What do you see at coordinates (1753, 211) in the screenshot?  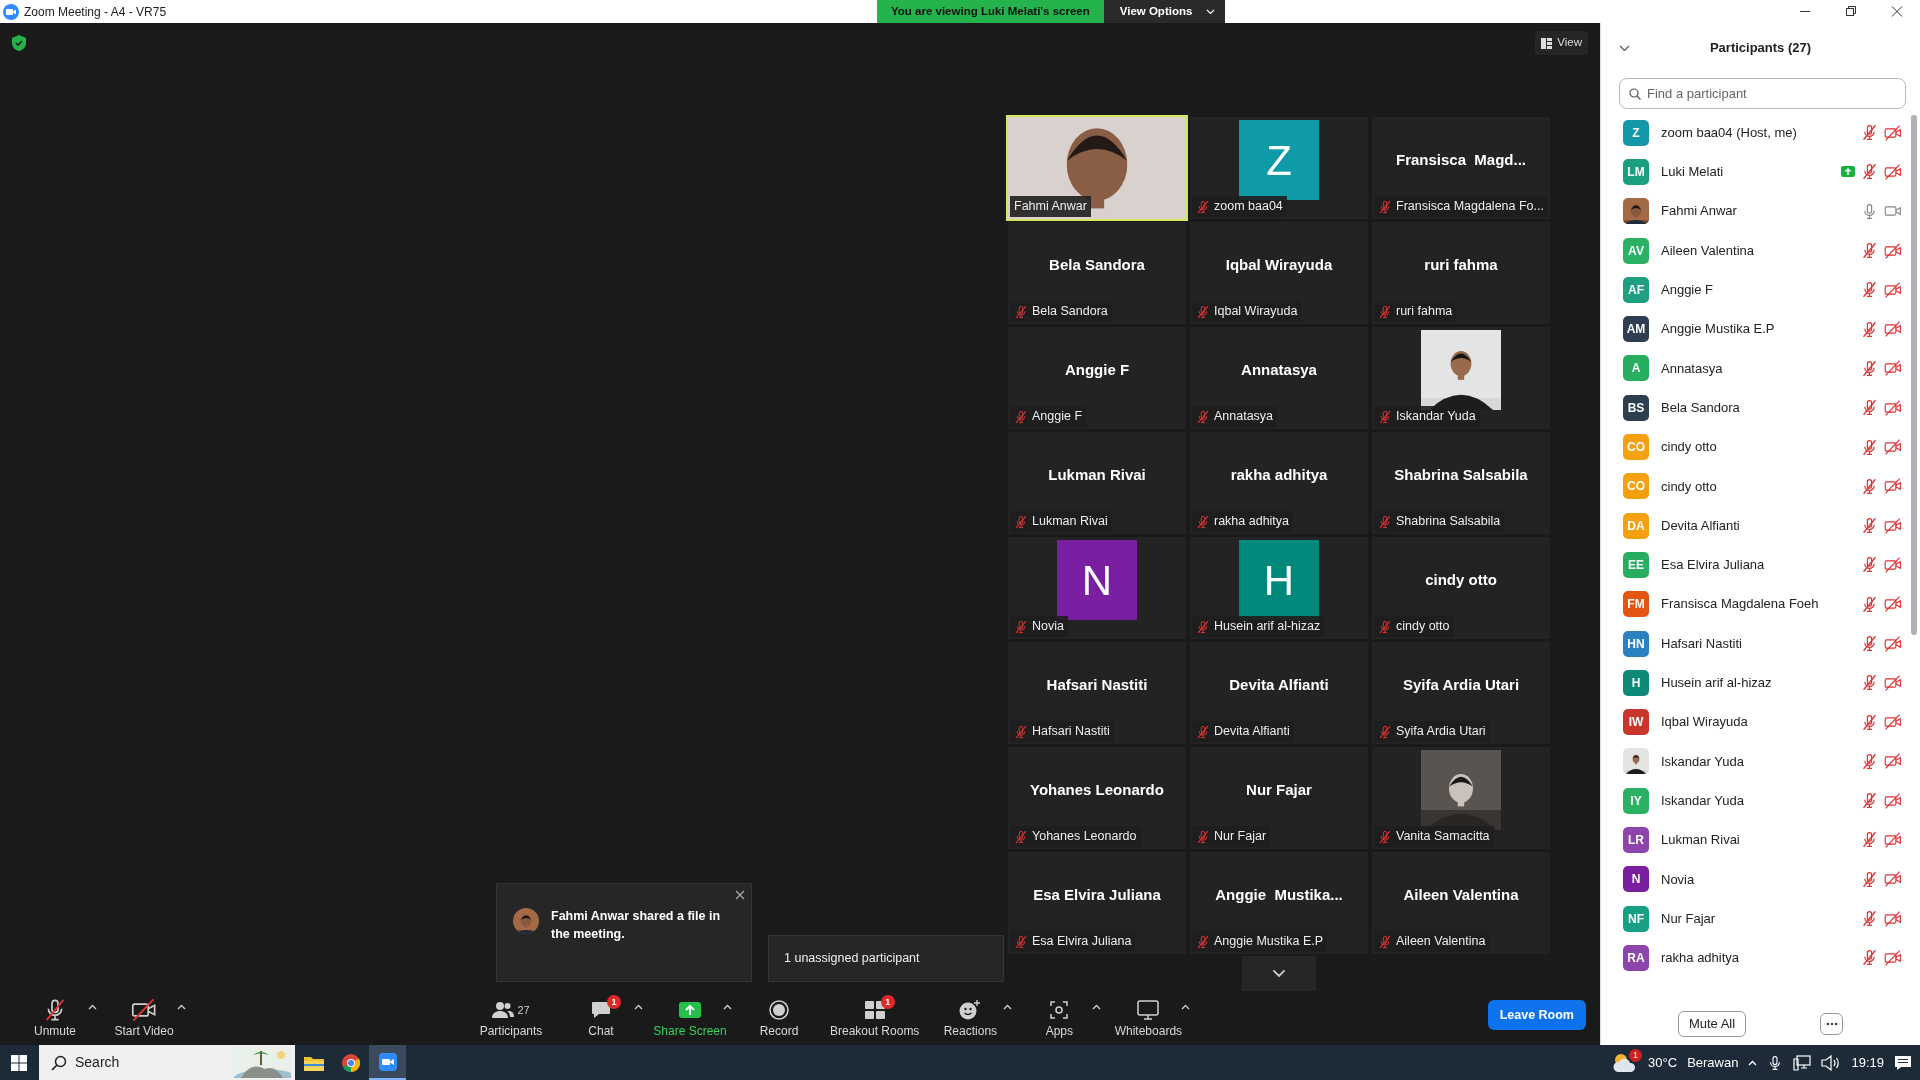 I see `participant-row: Fahmi Anwar` at bounding box center [1753, 211].